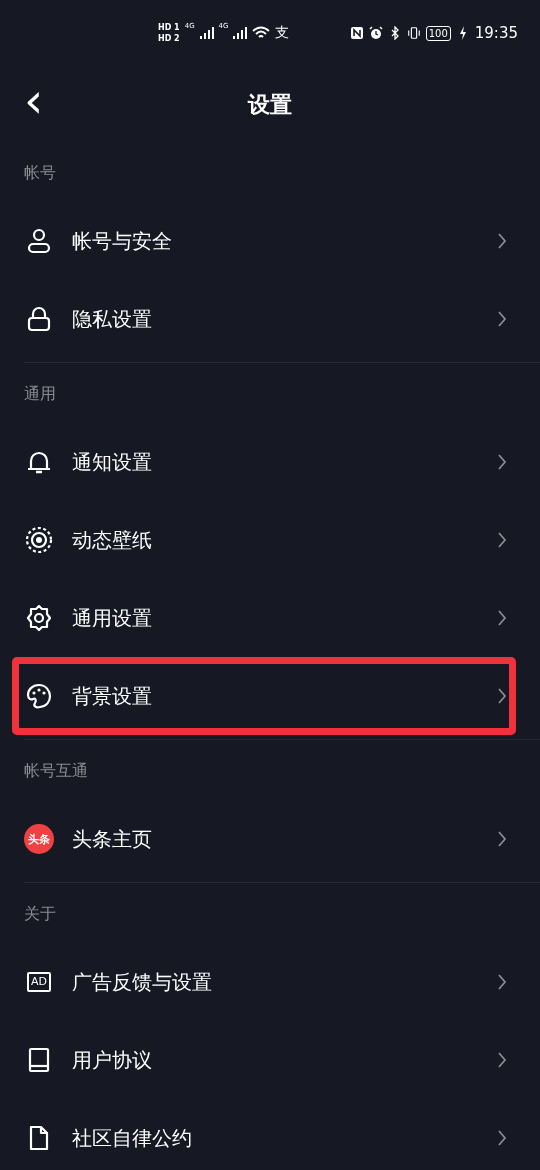  Describe the element at coordinates (39, 696) in the screenshot. I see `palette-icon` at that location.